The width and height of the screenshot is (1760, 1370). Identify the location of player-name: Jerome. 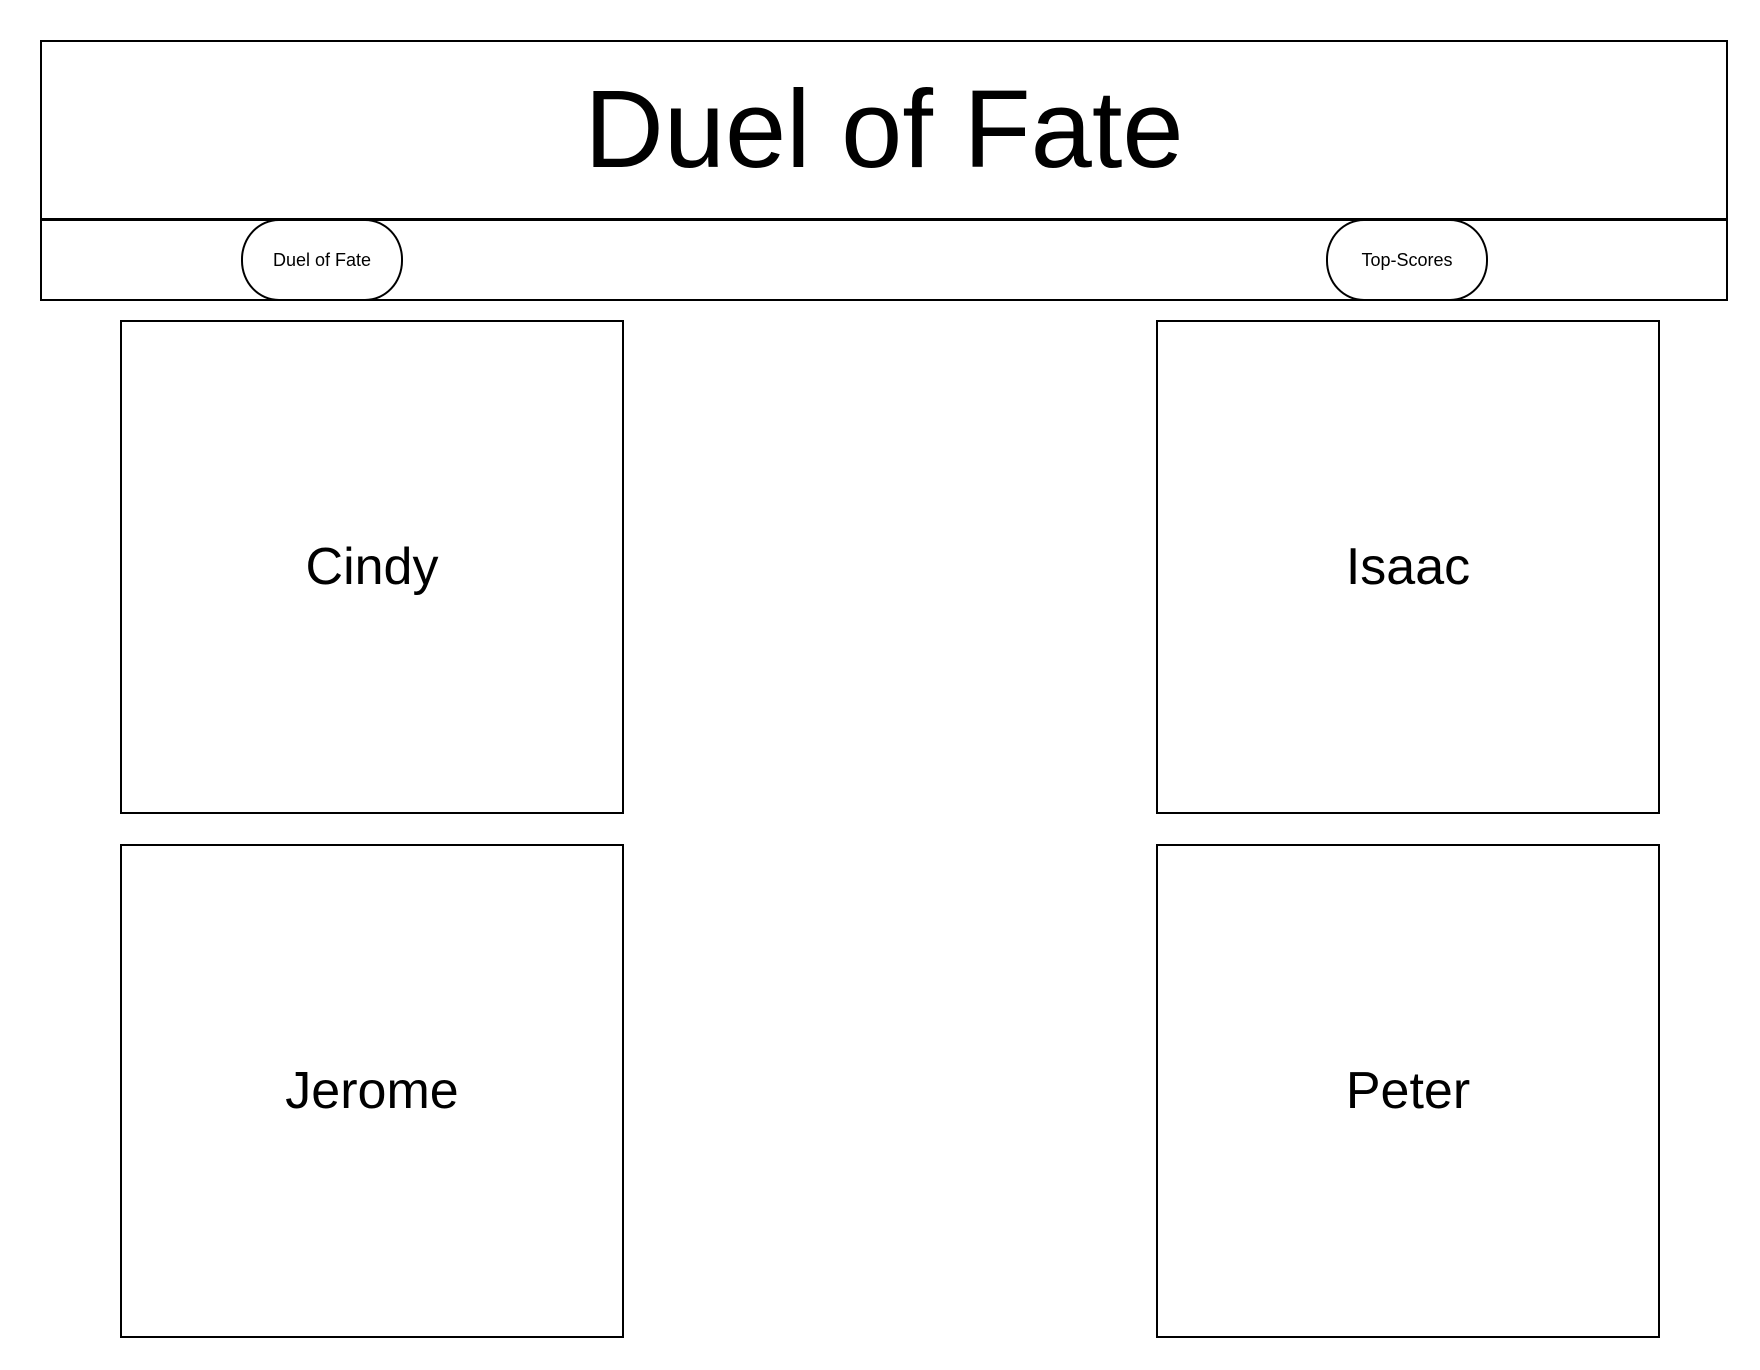
(372, 1091).